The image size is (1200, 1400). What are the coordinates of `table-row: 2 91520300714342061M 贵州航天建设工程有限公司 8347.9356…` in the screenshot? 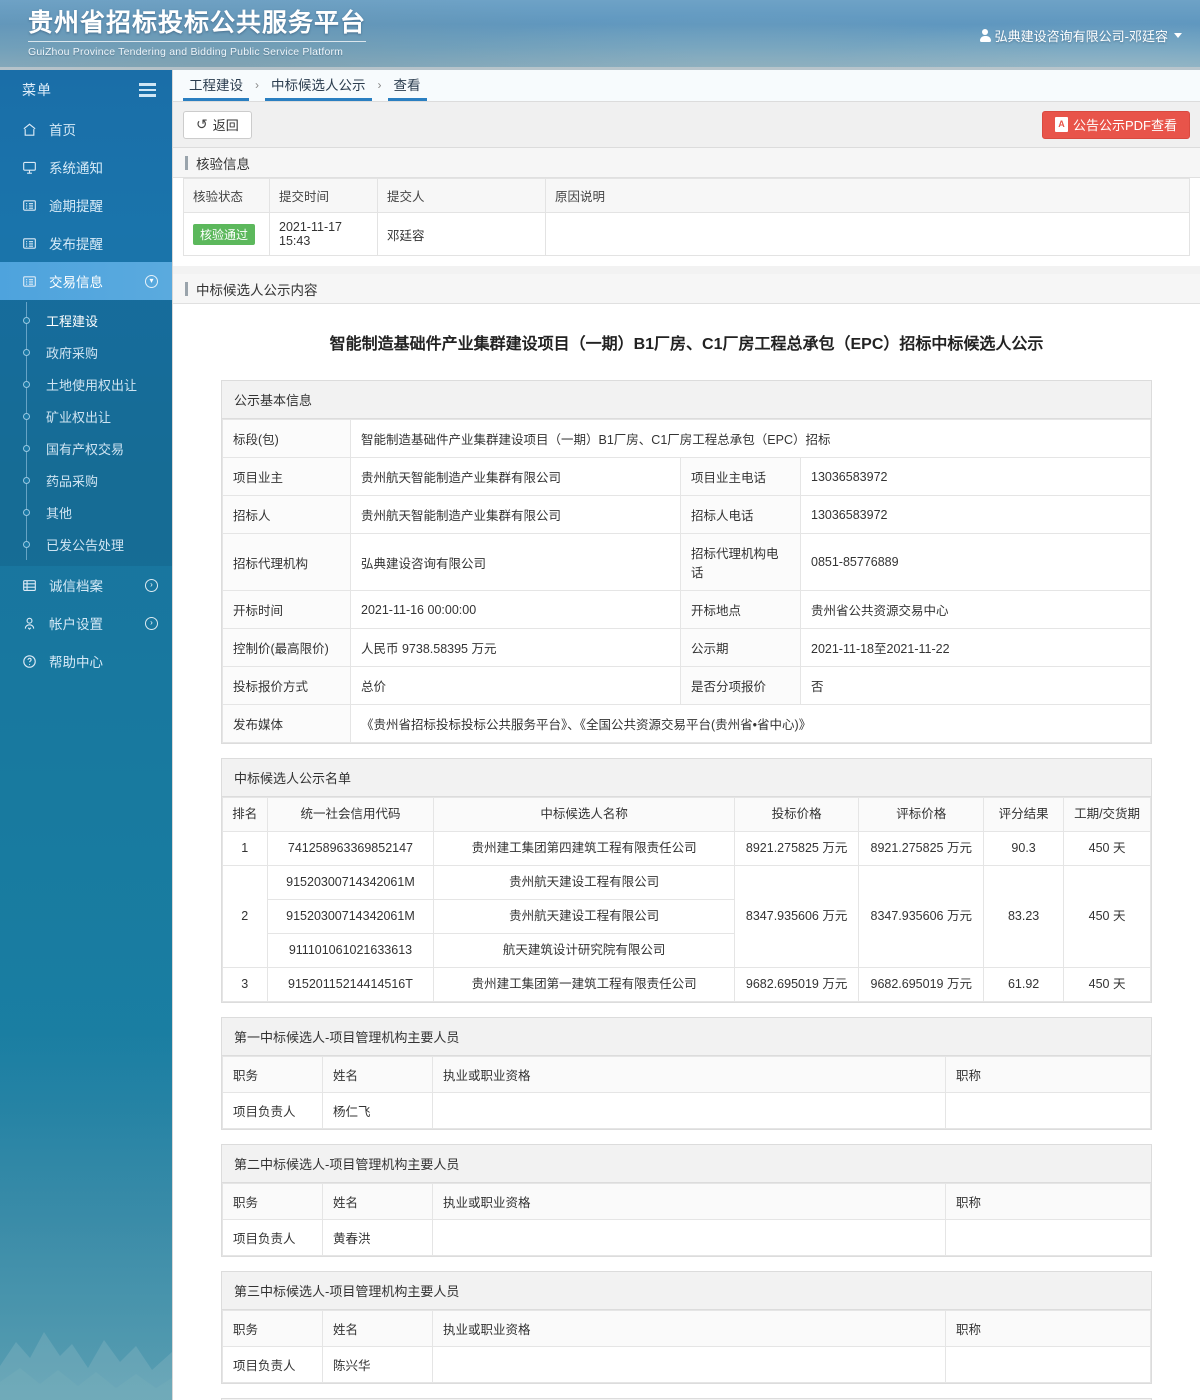 It's located at (686, 916).